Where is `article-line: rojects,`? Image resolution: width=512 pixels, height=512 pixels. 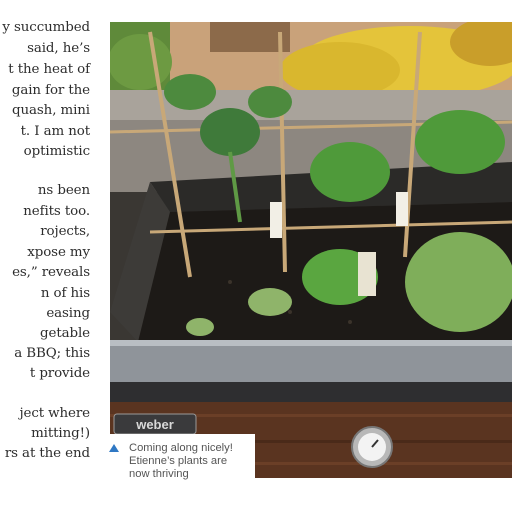 article-line: rojects, is located at coordinates (65, 231).